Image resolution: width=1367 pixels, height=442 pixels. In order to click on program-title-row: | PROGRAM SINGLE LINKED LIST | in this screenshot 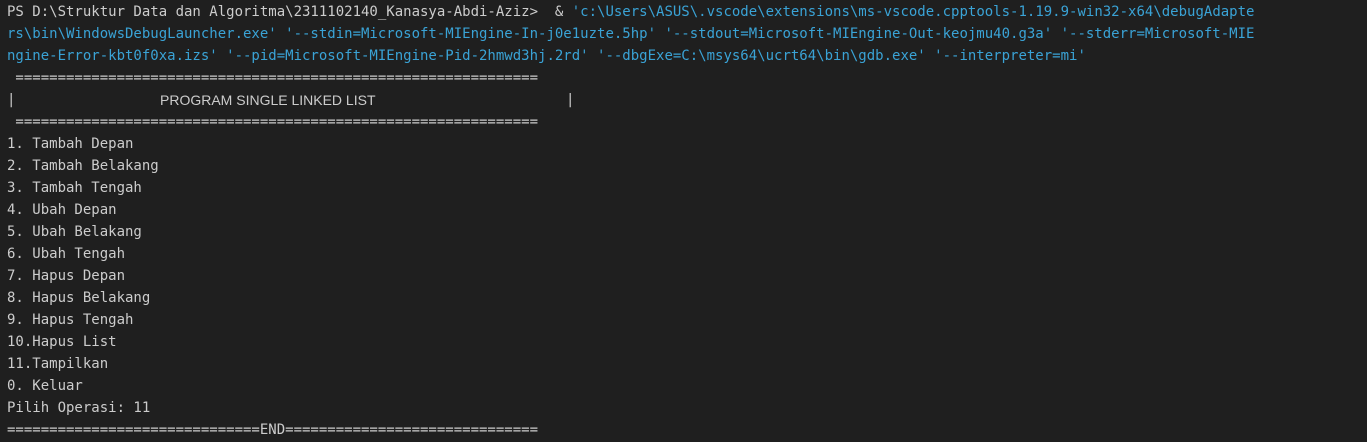, I will do `click(687, 100)`.